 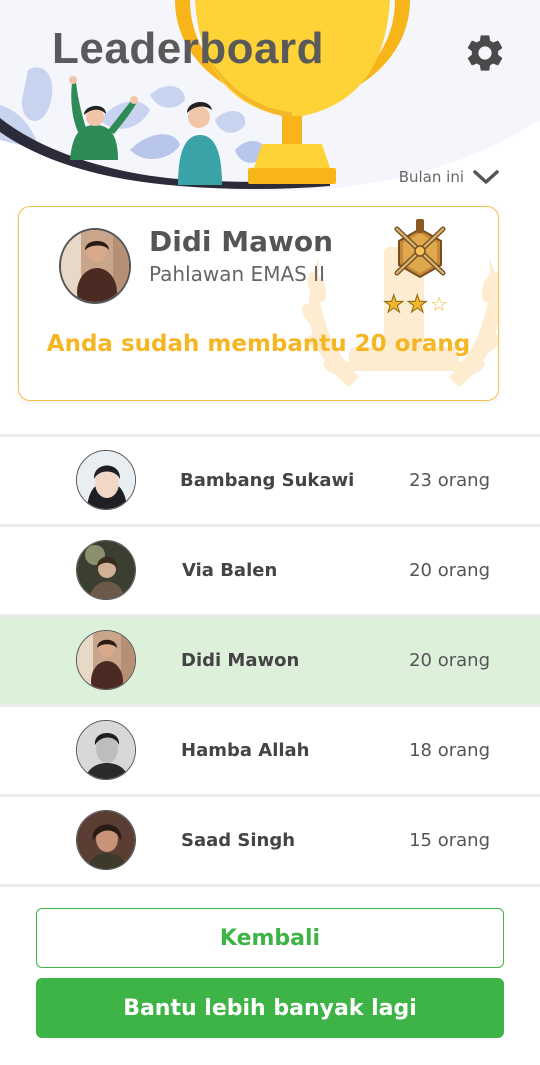 I want to click on row-count: 18 orang, so click(x=449, y=750).